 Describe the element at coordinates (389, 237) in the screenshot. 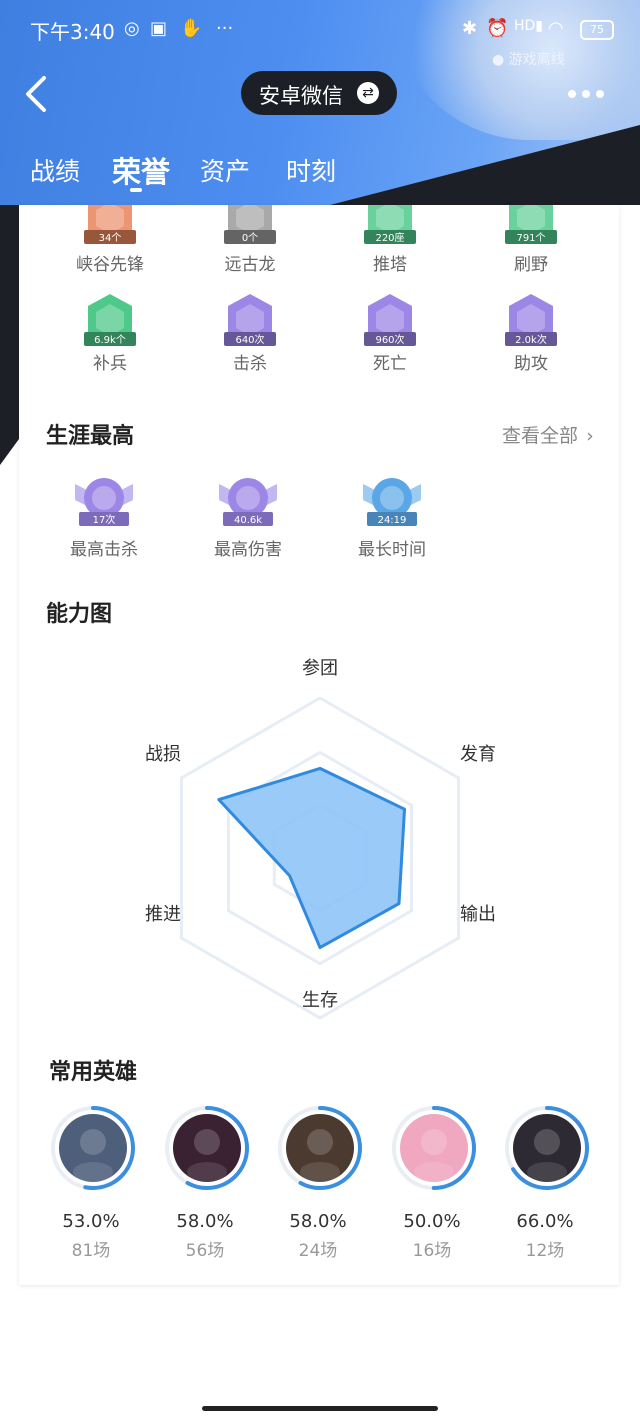

I see `badge-value: 220座` at that location.